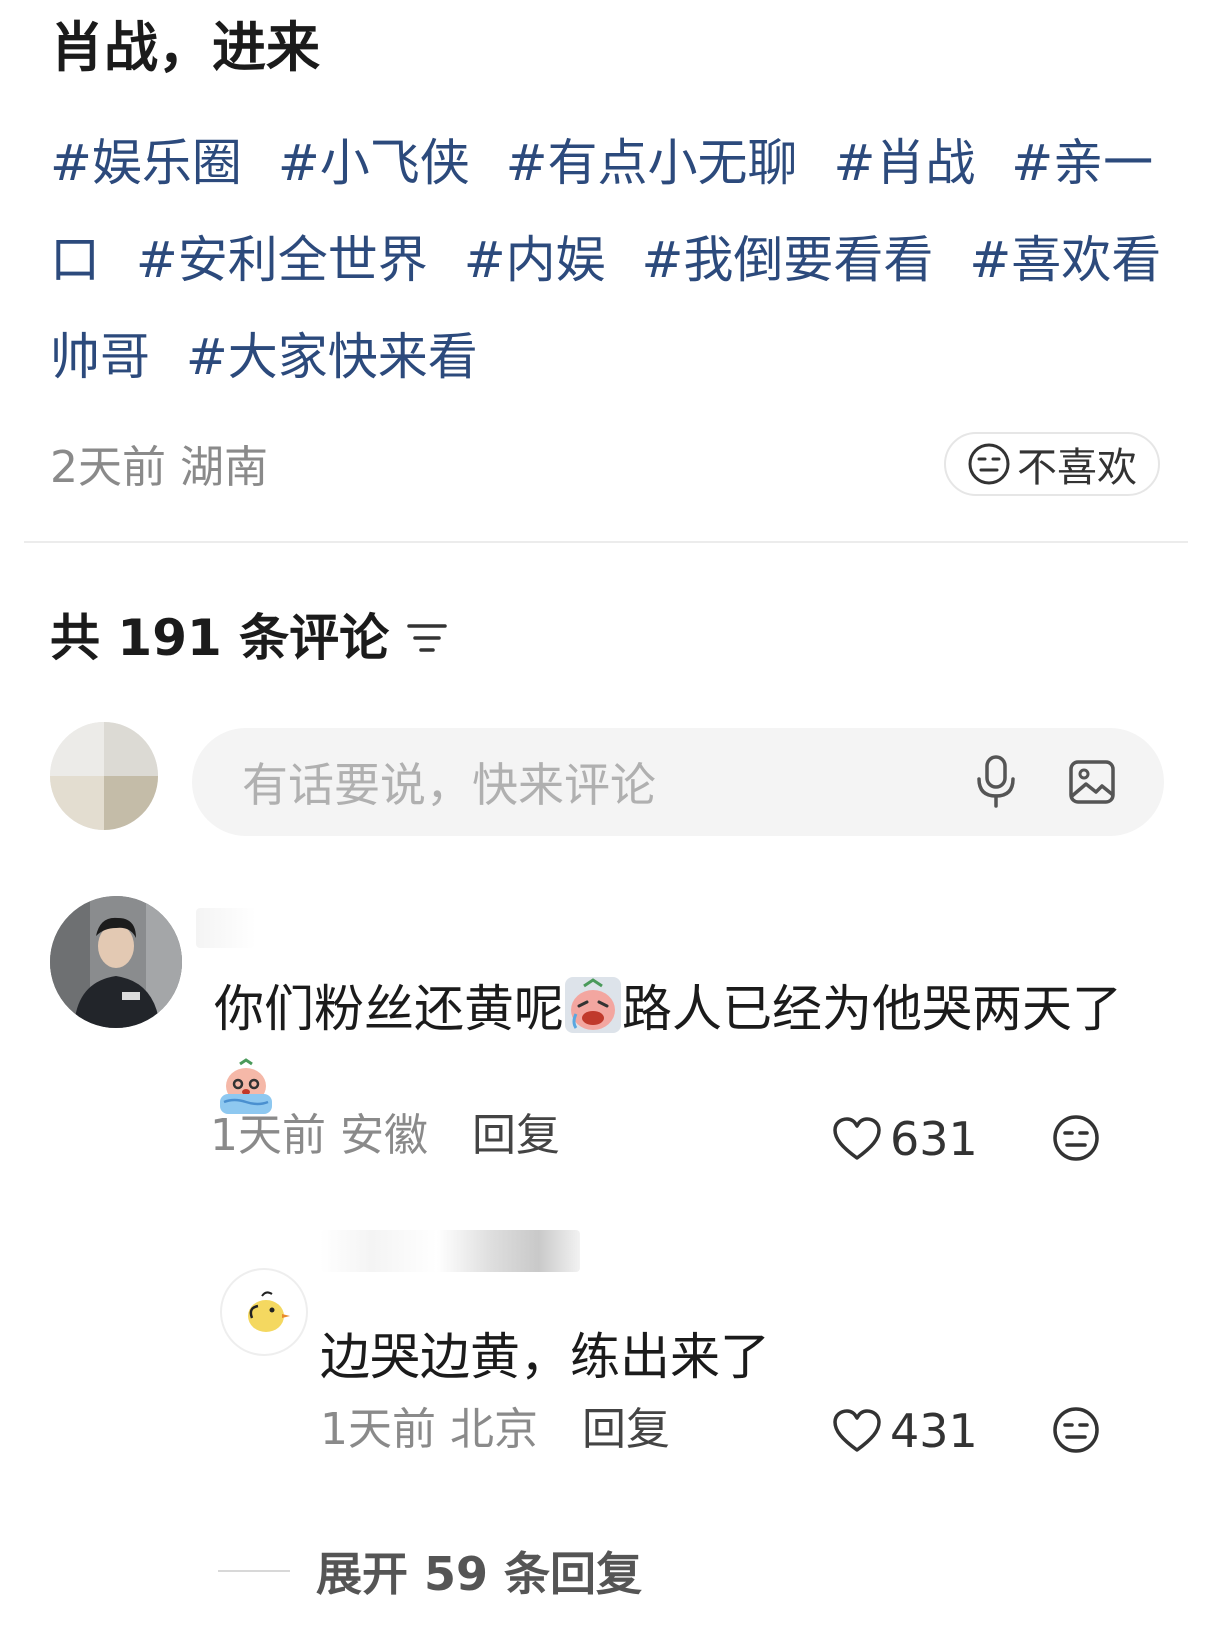  Describe the element at coordinates (904, 163) in the screenshot. I see `hashtag: #肖战` at that location.